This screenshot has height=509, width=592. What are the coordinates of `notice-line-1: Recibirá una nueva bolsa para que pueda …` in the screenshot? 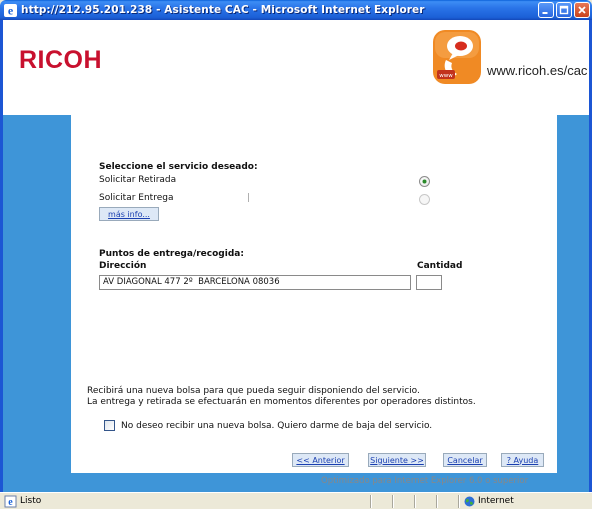 It's located at (253, 391).